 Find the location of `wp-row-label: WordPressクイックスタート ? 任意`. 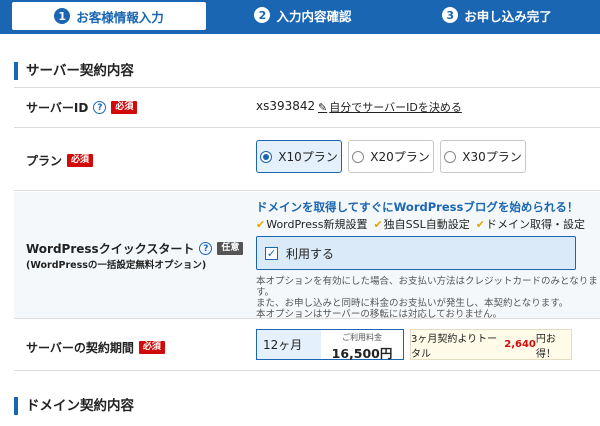

wp-row-label: WordPressクイックスタート ? 任意 is located at coordinates (135, 248).